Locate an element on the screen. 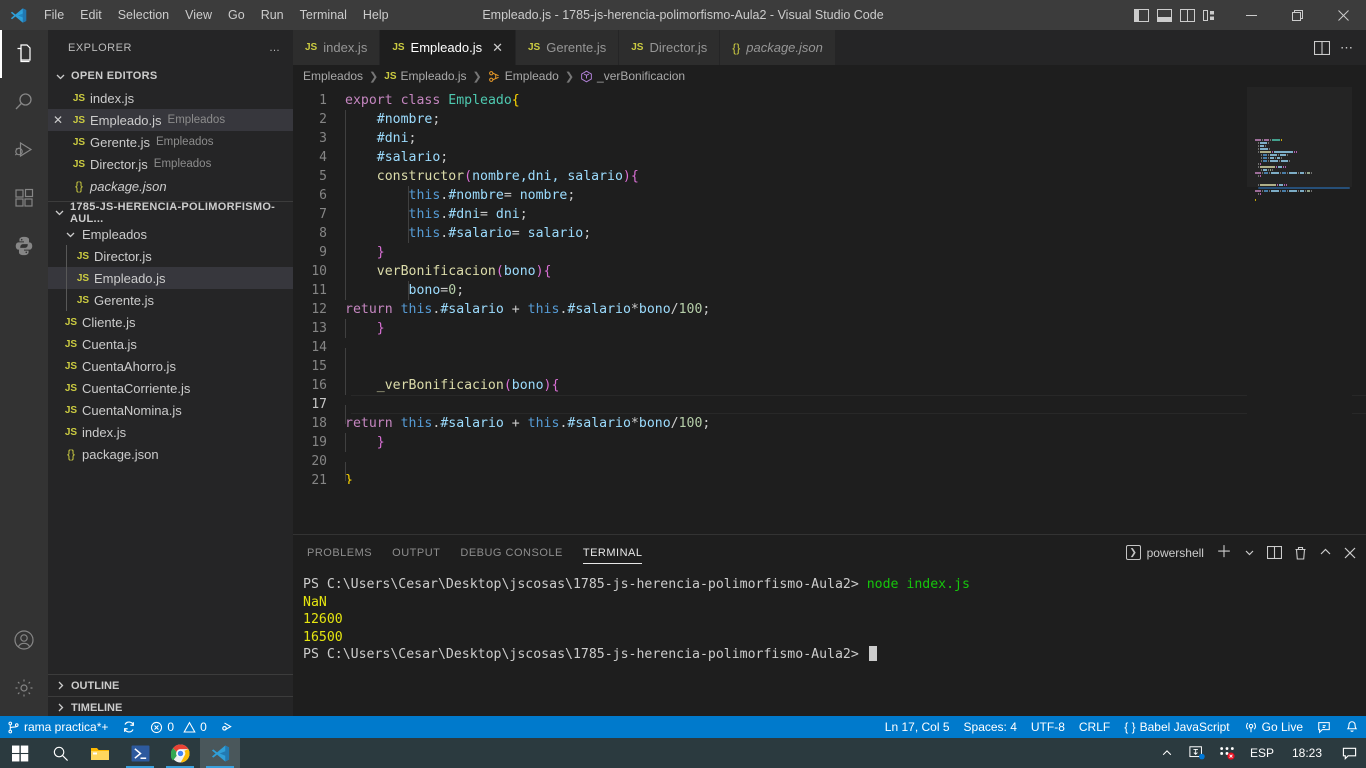 This screenshot has width=1366, height=768. split-editor-icon is located at coordinates (1322, 47).